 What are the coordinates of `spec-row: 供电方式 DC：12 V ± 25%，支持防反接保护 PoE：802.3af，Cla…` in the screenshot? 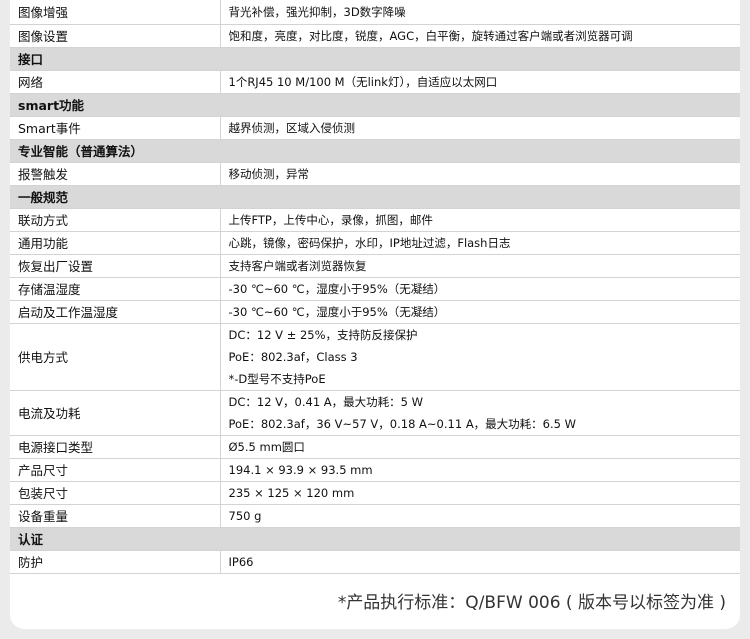 It's located at (375, 357).